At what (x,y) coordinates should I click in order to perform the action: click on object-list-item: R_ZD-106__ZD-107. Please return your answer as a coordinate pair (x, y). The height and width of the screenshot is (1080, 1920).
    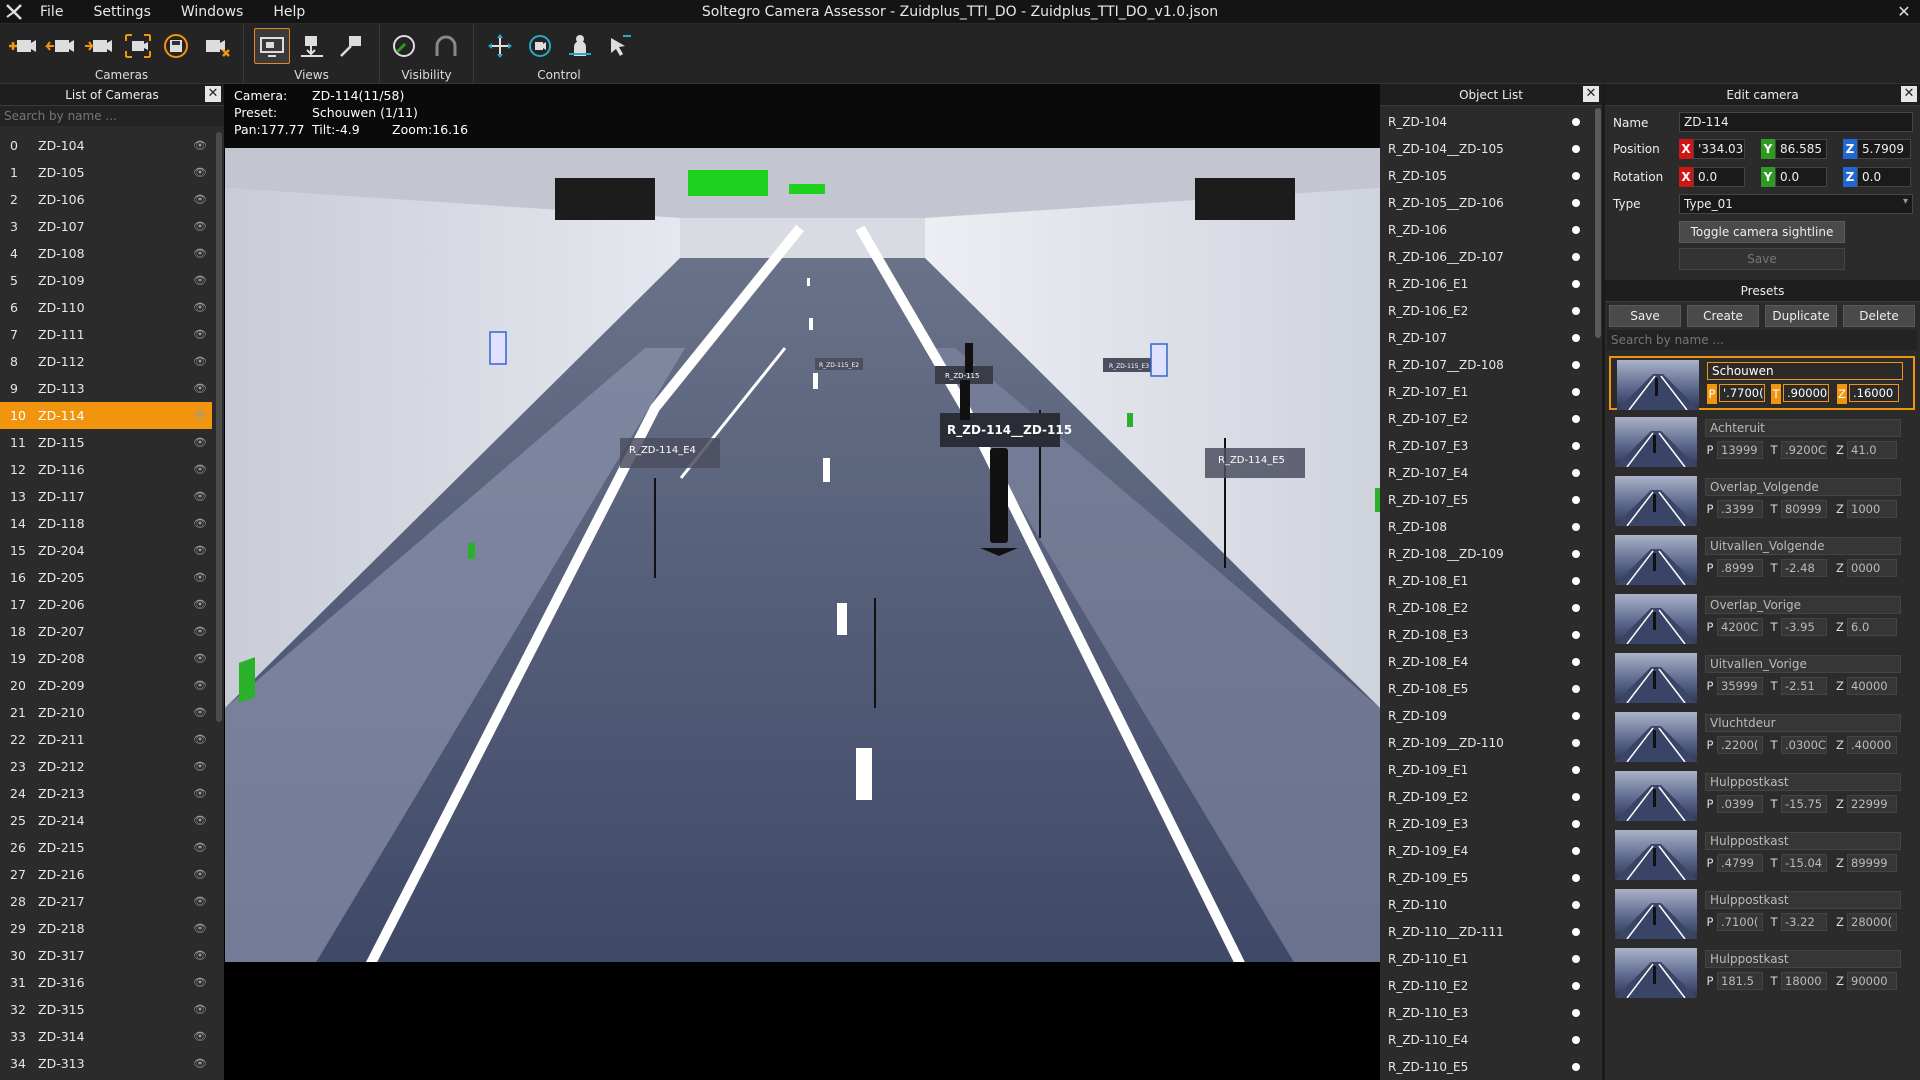
    Looking at the image, I should click on (1486, 256).